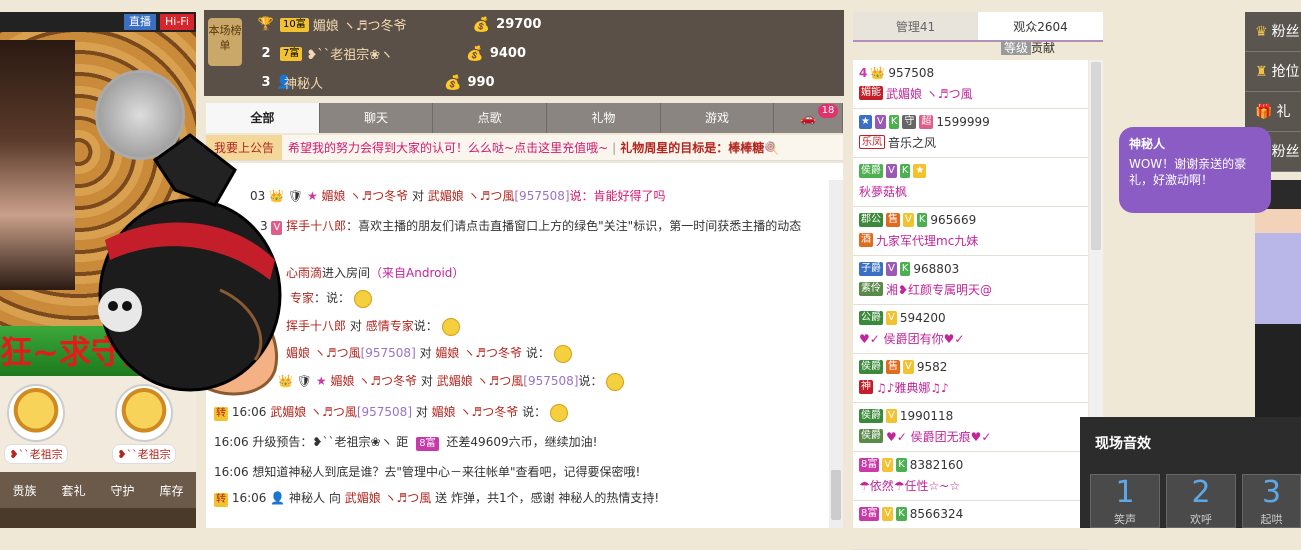 The height and width of the screenshot is (550, 1301). What do you see at coordinates (1285, 72) in the screenshot?
I see `side-menu-label: 抢位` at bounding box center [1285, 72].